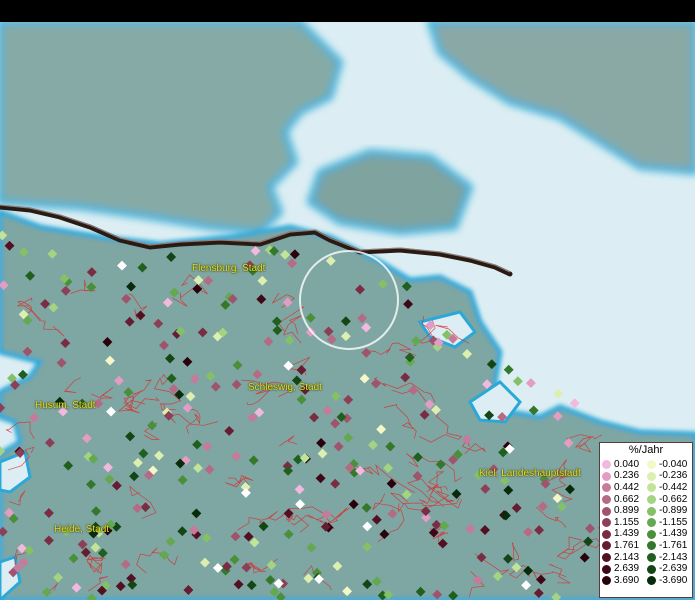  I want to click on legend-entry: -0.040, so click(670, 465).